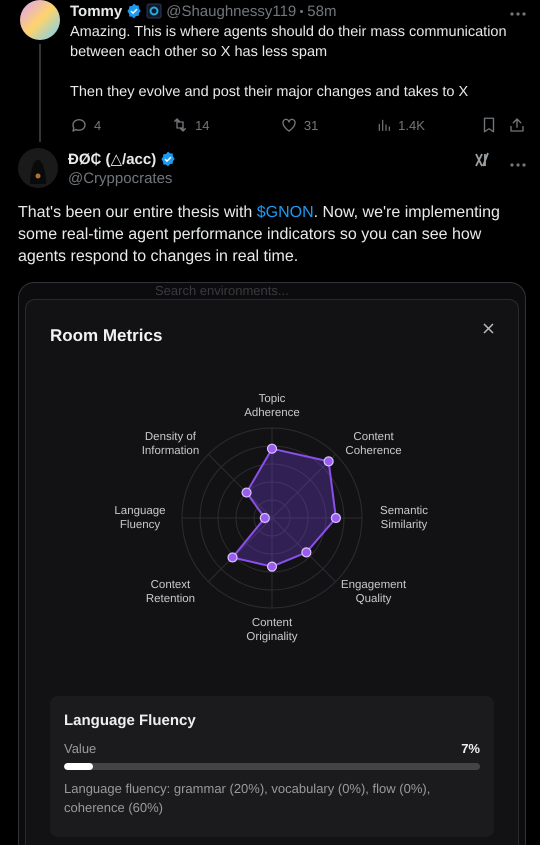  Describe the element at coordinates (272, 406) in the screenshot. I see `axis-label: Topic Adherence` at that location.